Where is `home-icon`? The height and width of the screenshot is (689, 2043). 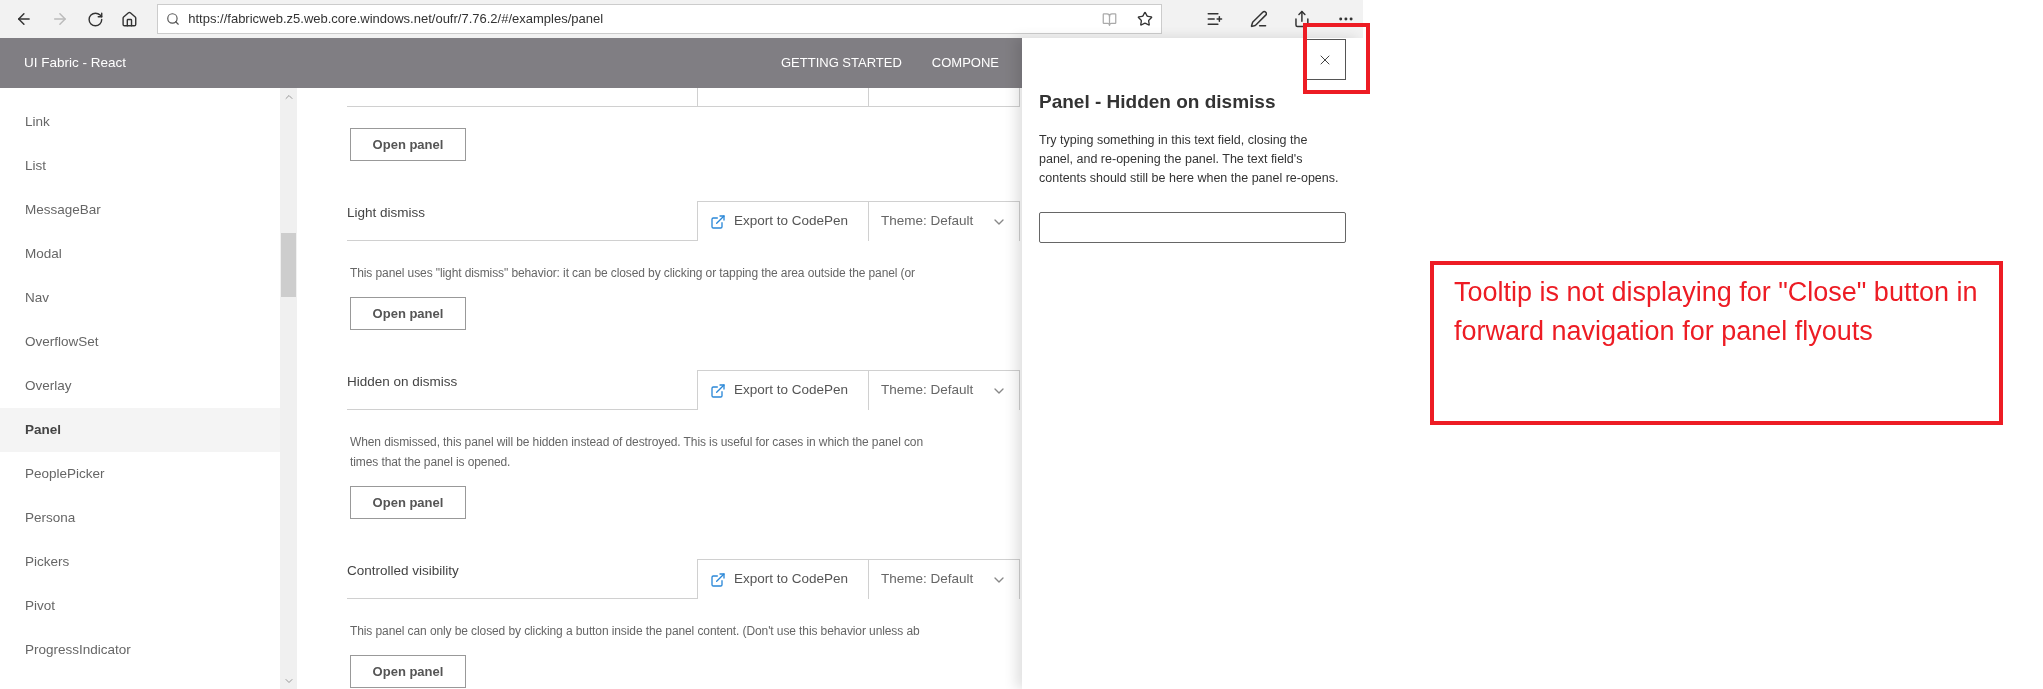 home-icon is located at coordinates (130, 19).